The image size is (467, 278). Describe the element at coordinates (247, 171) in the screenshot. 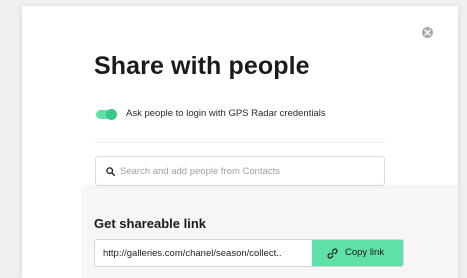

I see `search-input` at that location.